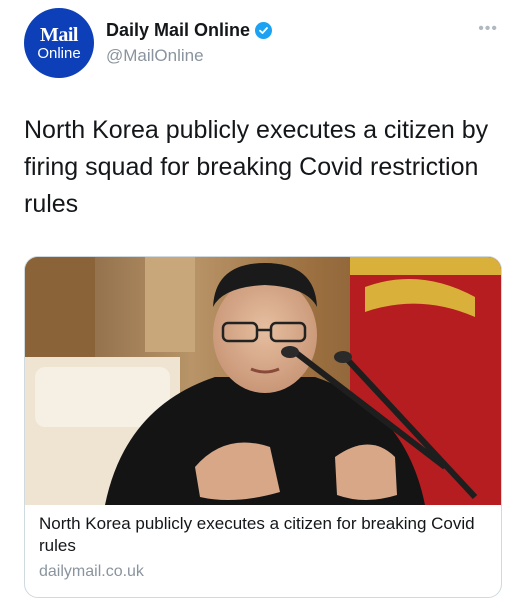 Image resolution: width=526 pixels, height=600 pixels. I want to click on avatar-logo-line2: Online, so click(59, 53).